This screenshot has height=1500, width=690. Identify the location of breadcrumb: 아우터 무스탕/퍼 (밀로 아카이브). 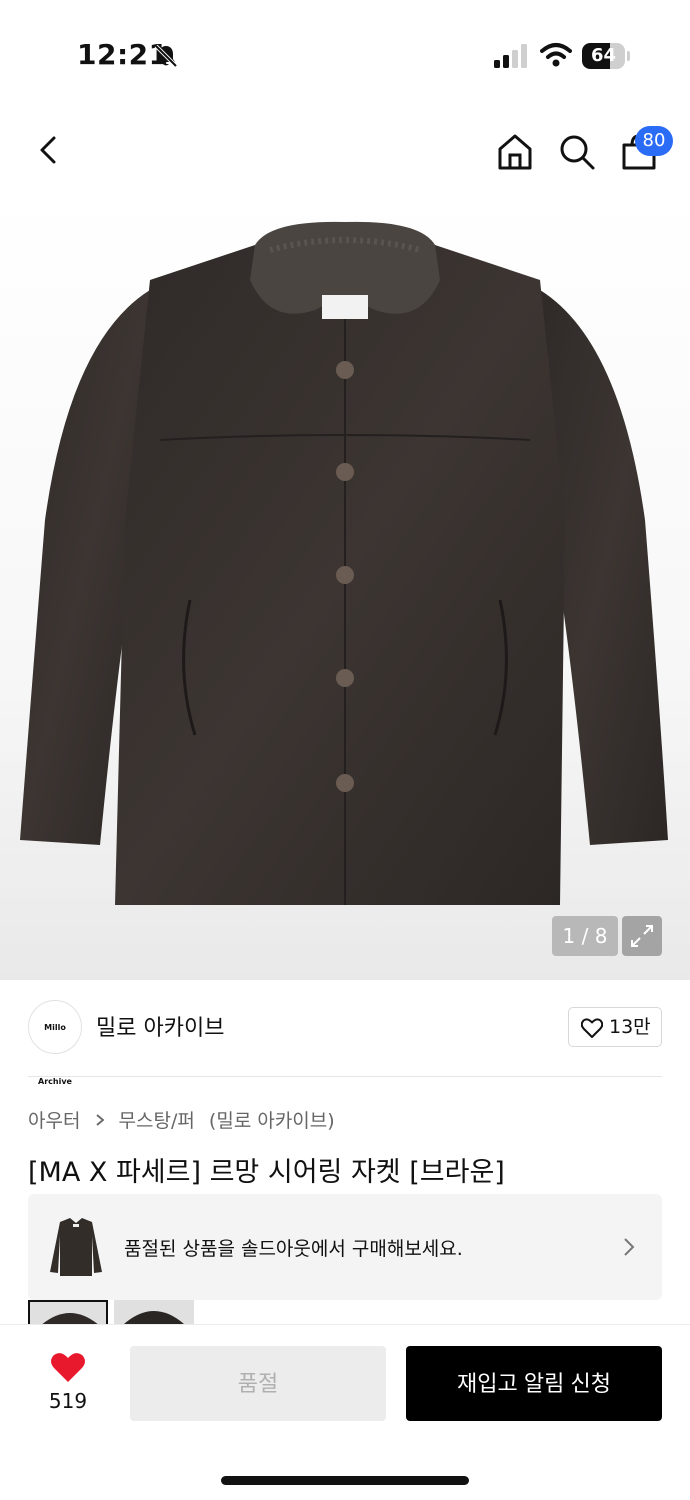
(181, 1119).